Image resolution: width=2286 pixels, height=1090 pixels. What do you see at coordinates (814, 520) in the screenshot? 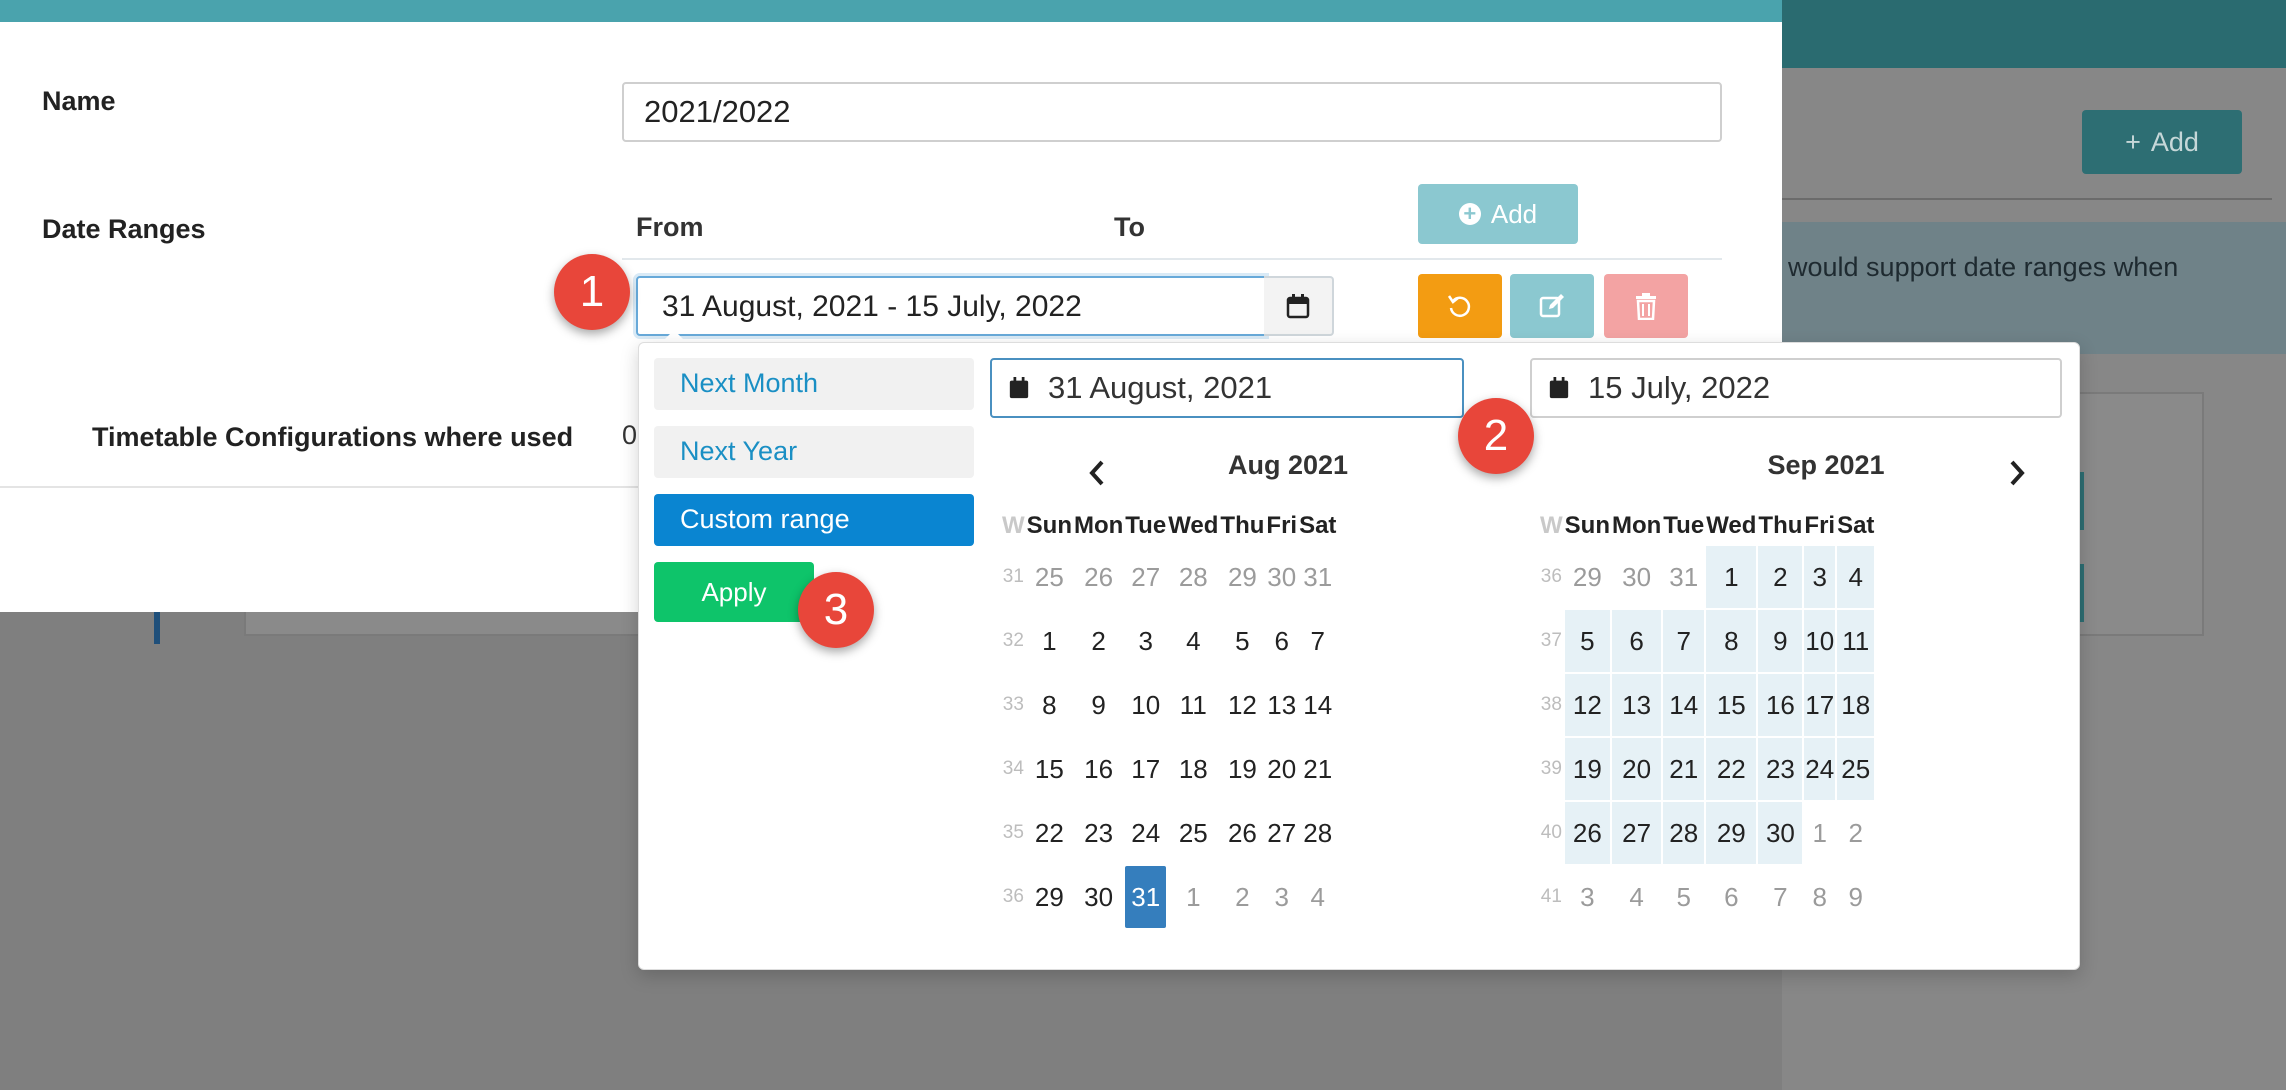
I see `preset-custom-range: Custom range` at bounding box center [814, 520].